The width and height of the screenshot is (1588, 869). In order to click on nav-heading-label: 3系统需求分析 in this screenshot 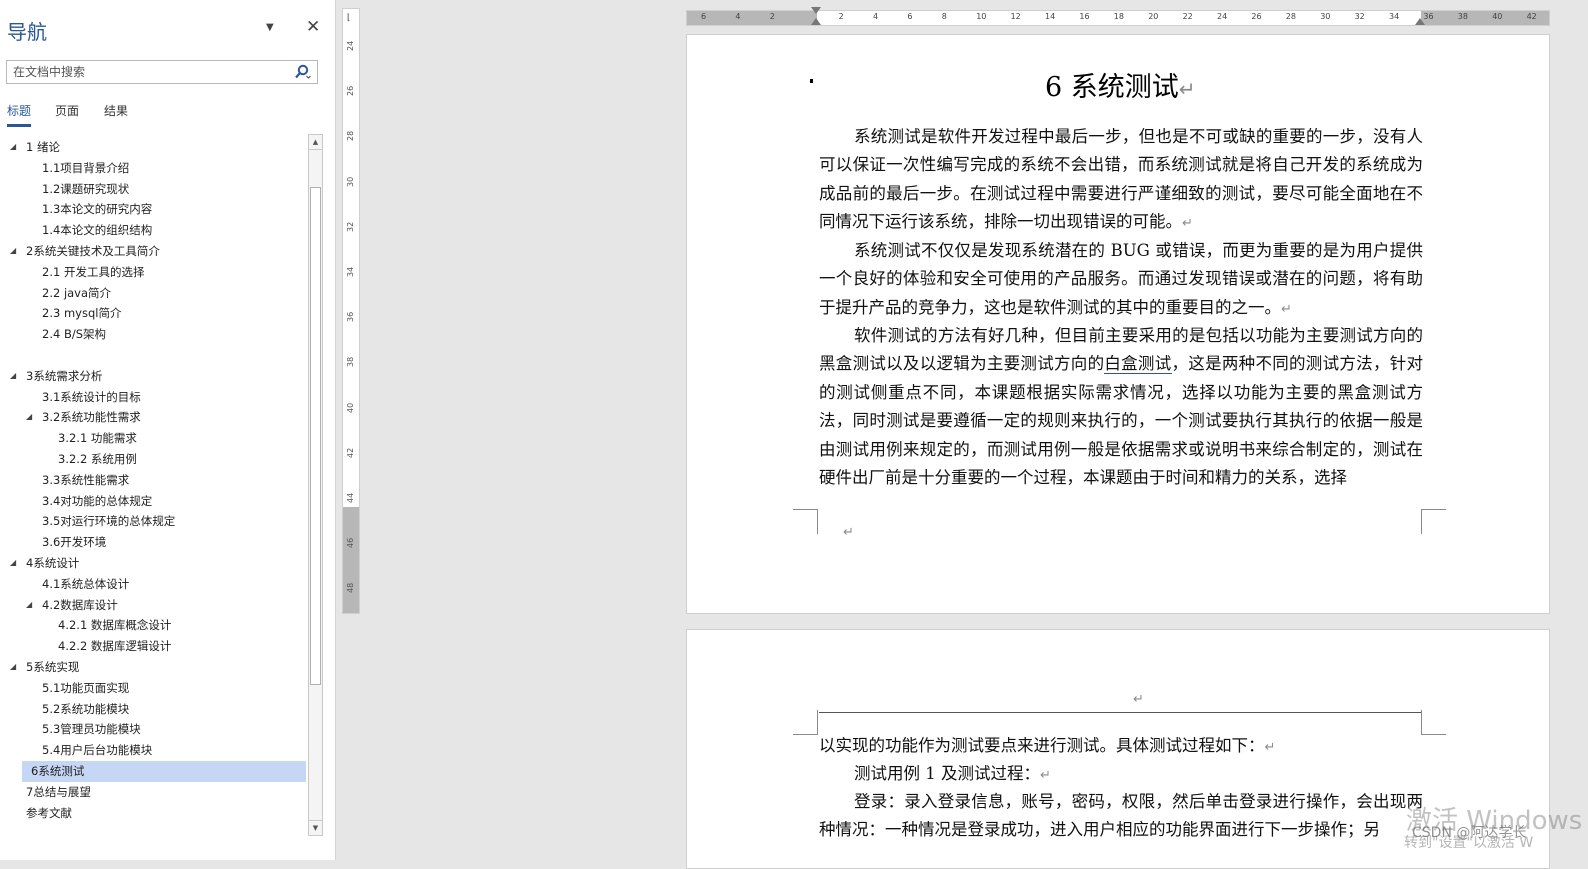, I will do `click(64, 375)`.